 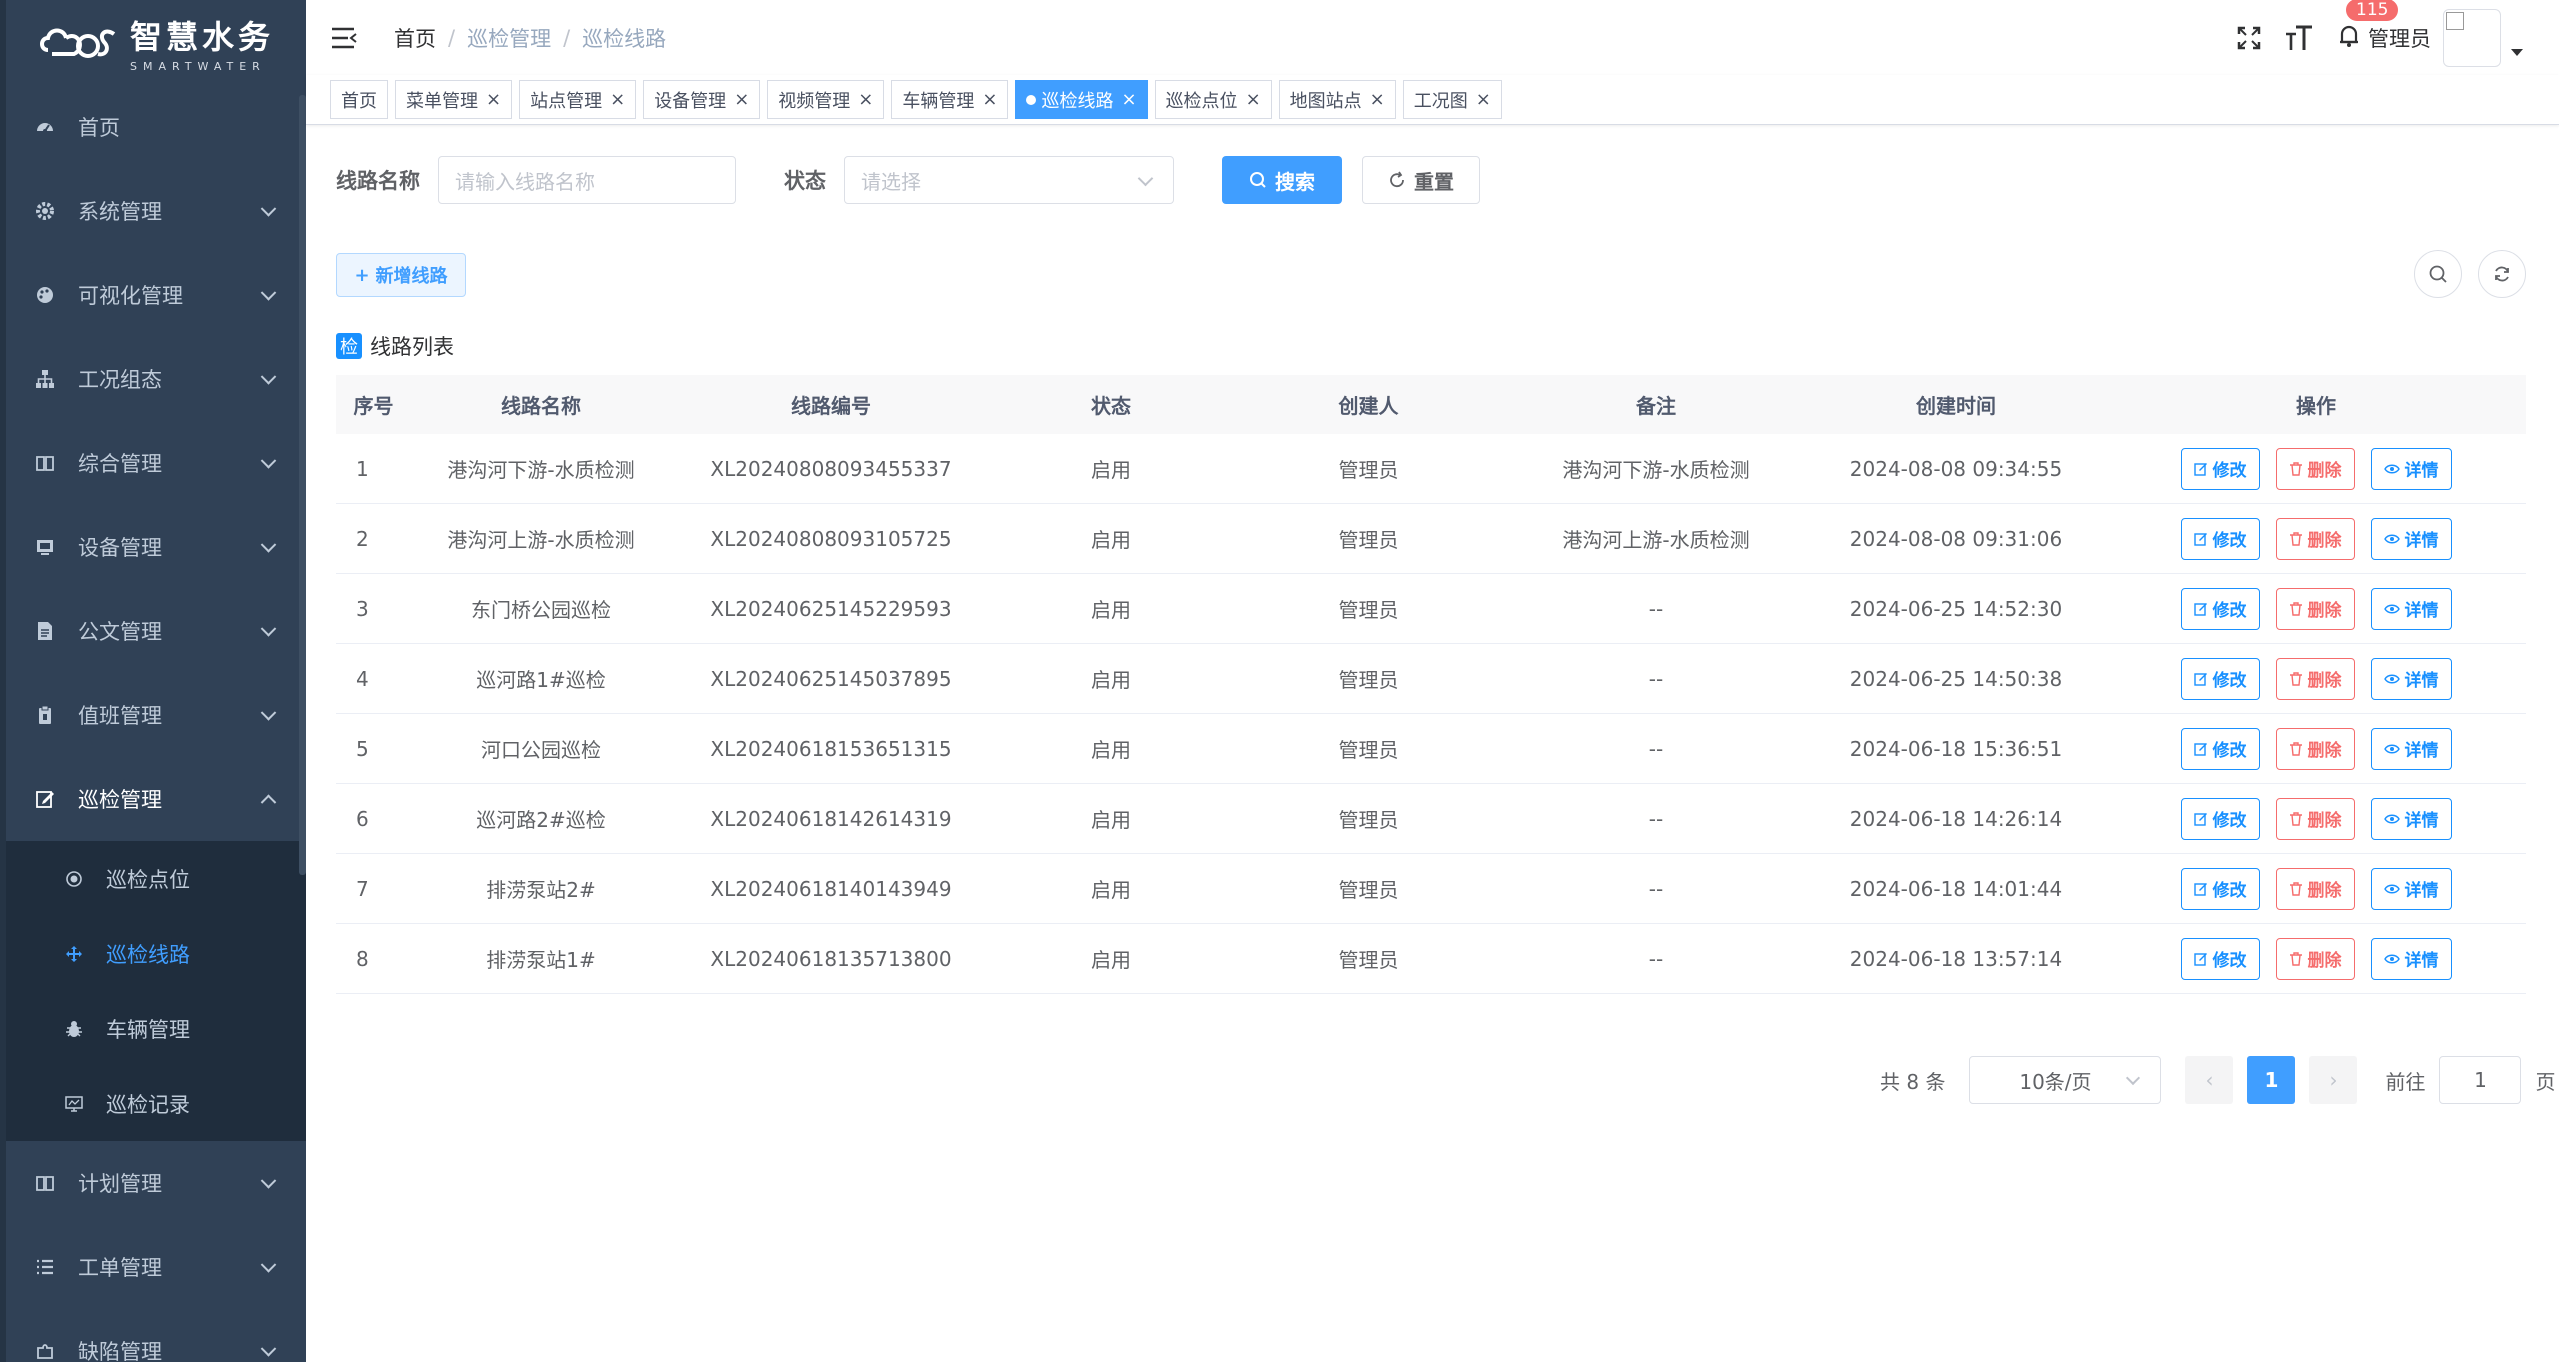 I want to click on prev-page-button: ‹, so click(x=2209, y=1080).